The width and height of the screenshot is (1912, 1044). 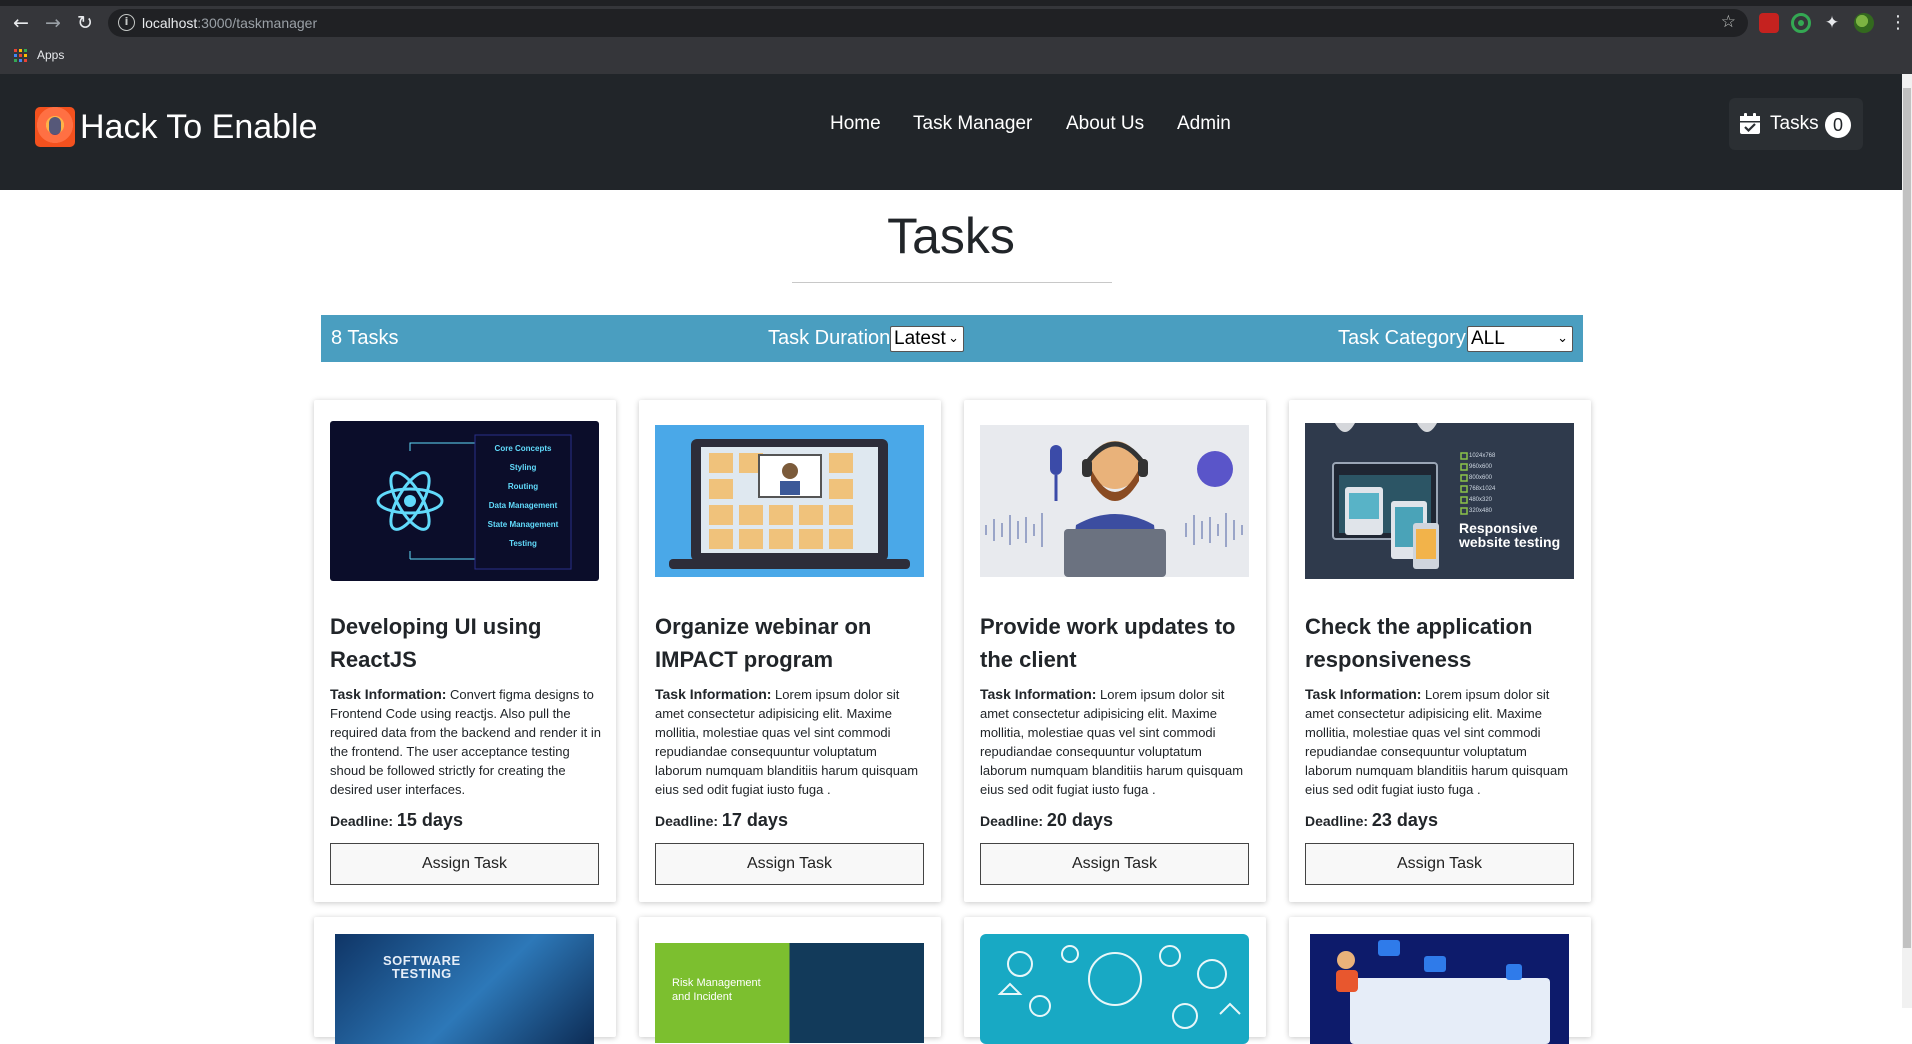 I want to click on task-deadline: Deadline: 17 days, so click(x=721, y=820).